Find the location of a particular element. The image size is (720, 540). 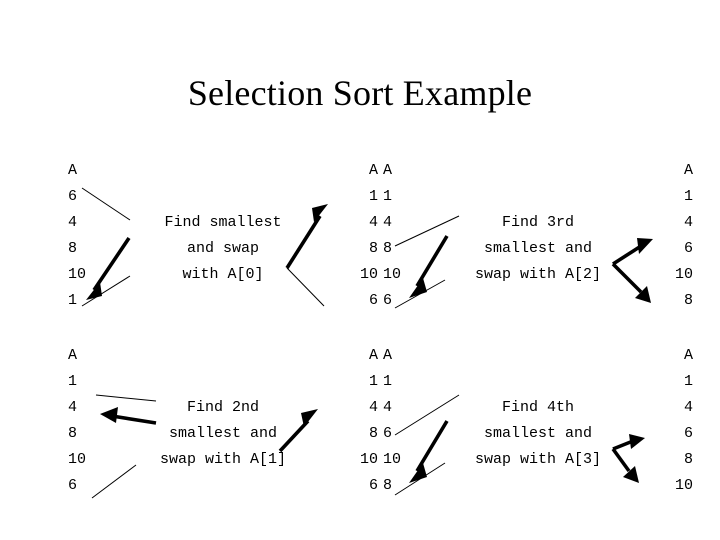

caption-line: with A[0] is located at coordinates (223, 274).